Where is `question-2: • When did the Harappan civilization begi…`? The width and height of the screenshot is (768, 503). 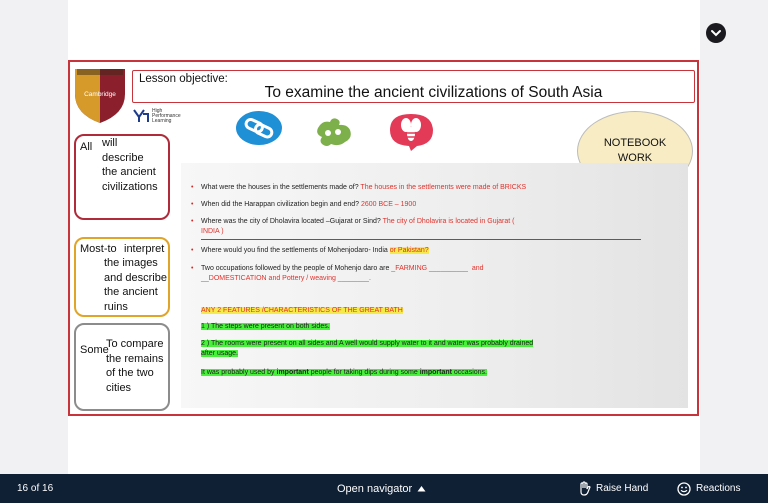 question-2: • When did the Harappan civilization begi… is located at coordinates (304, 204).